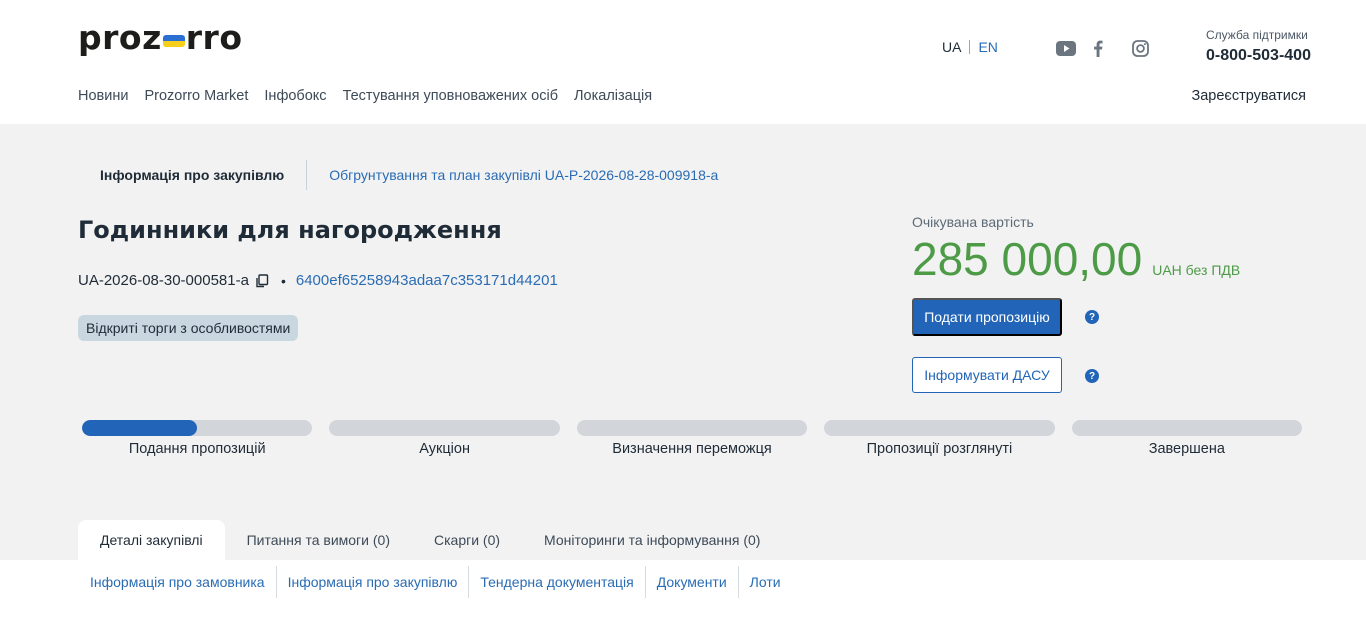 The image size is (1366, 640). What do you see at coordinates (692, 449) in the screenshot?
I see `stage-label: Визначення переможця` at bounding box center [692, 449].